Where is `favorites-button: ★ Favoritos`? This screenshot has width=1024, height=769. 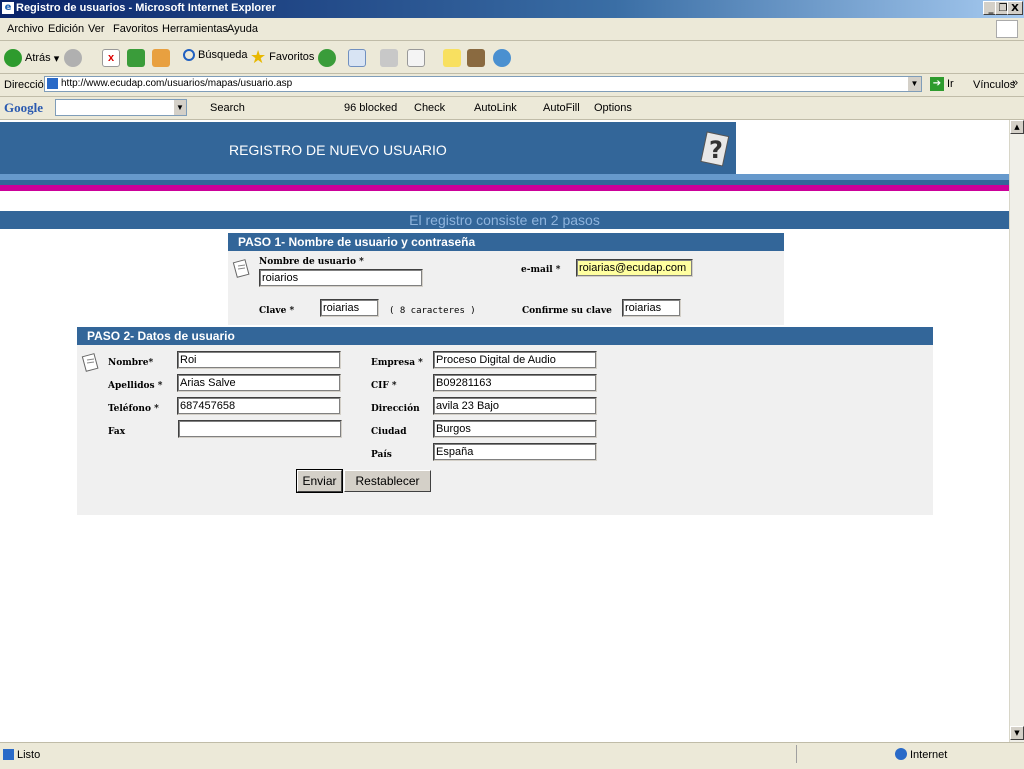
favorites-button: ★ Favoritos is located at coordinates (282, 57).